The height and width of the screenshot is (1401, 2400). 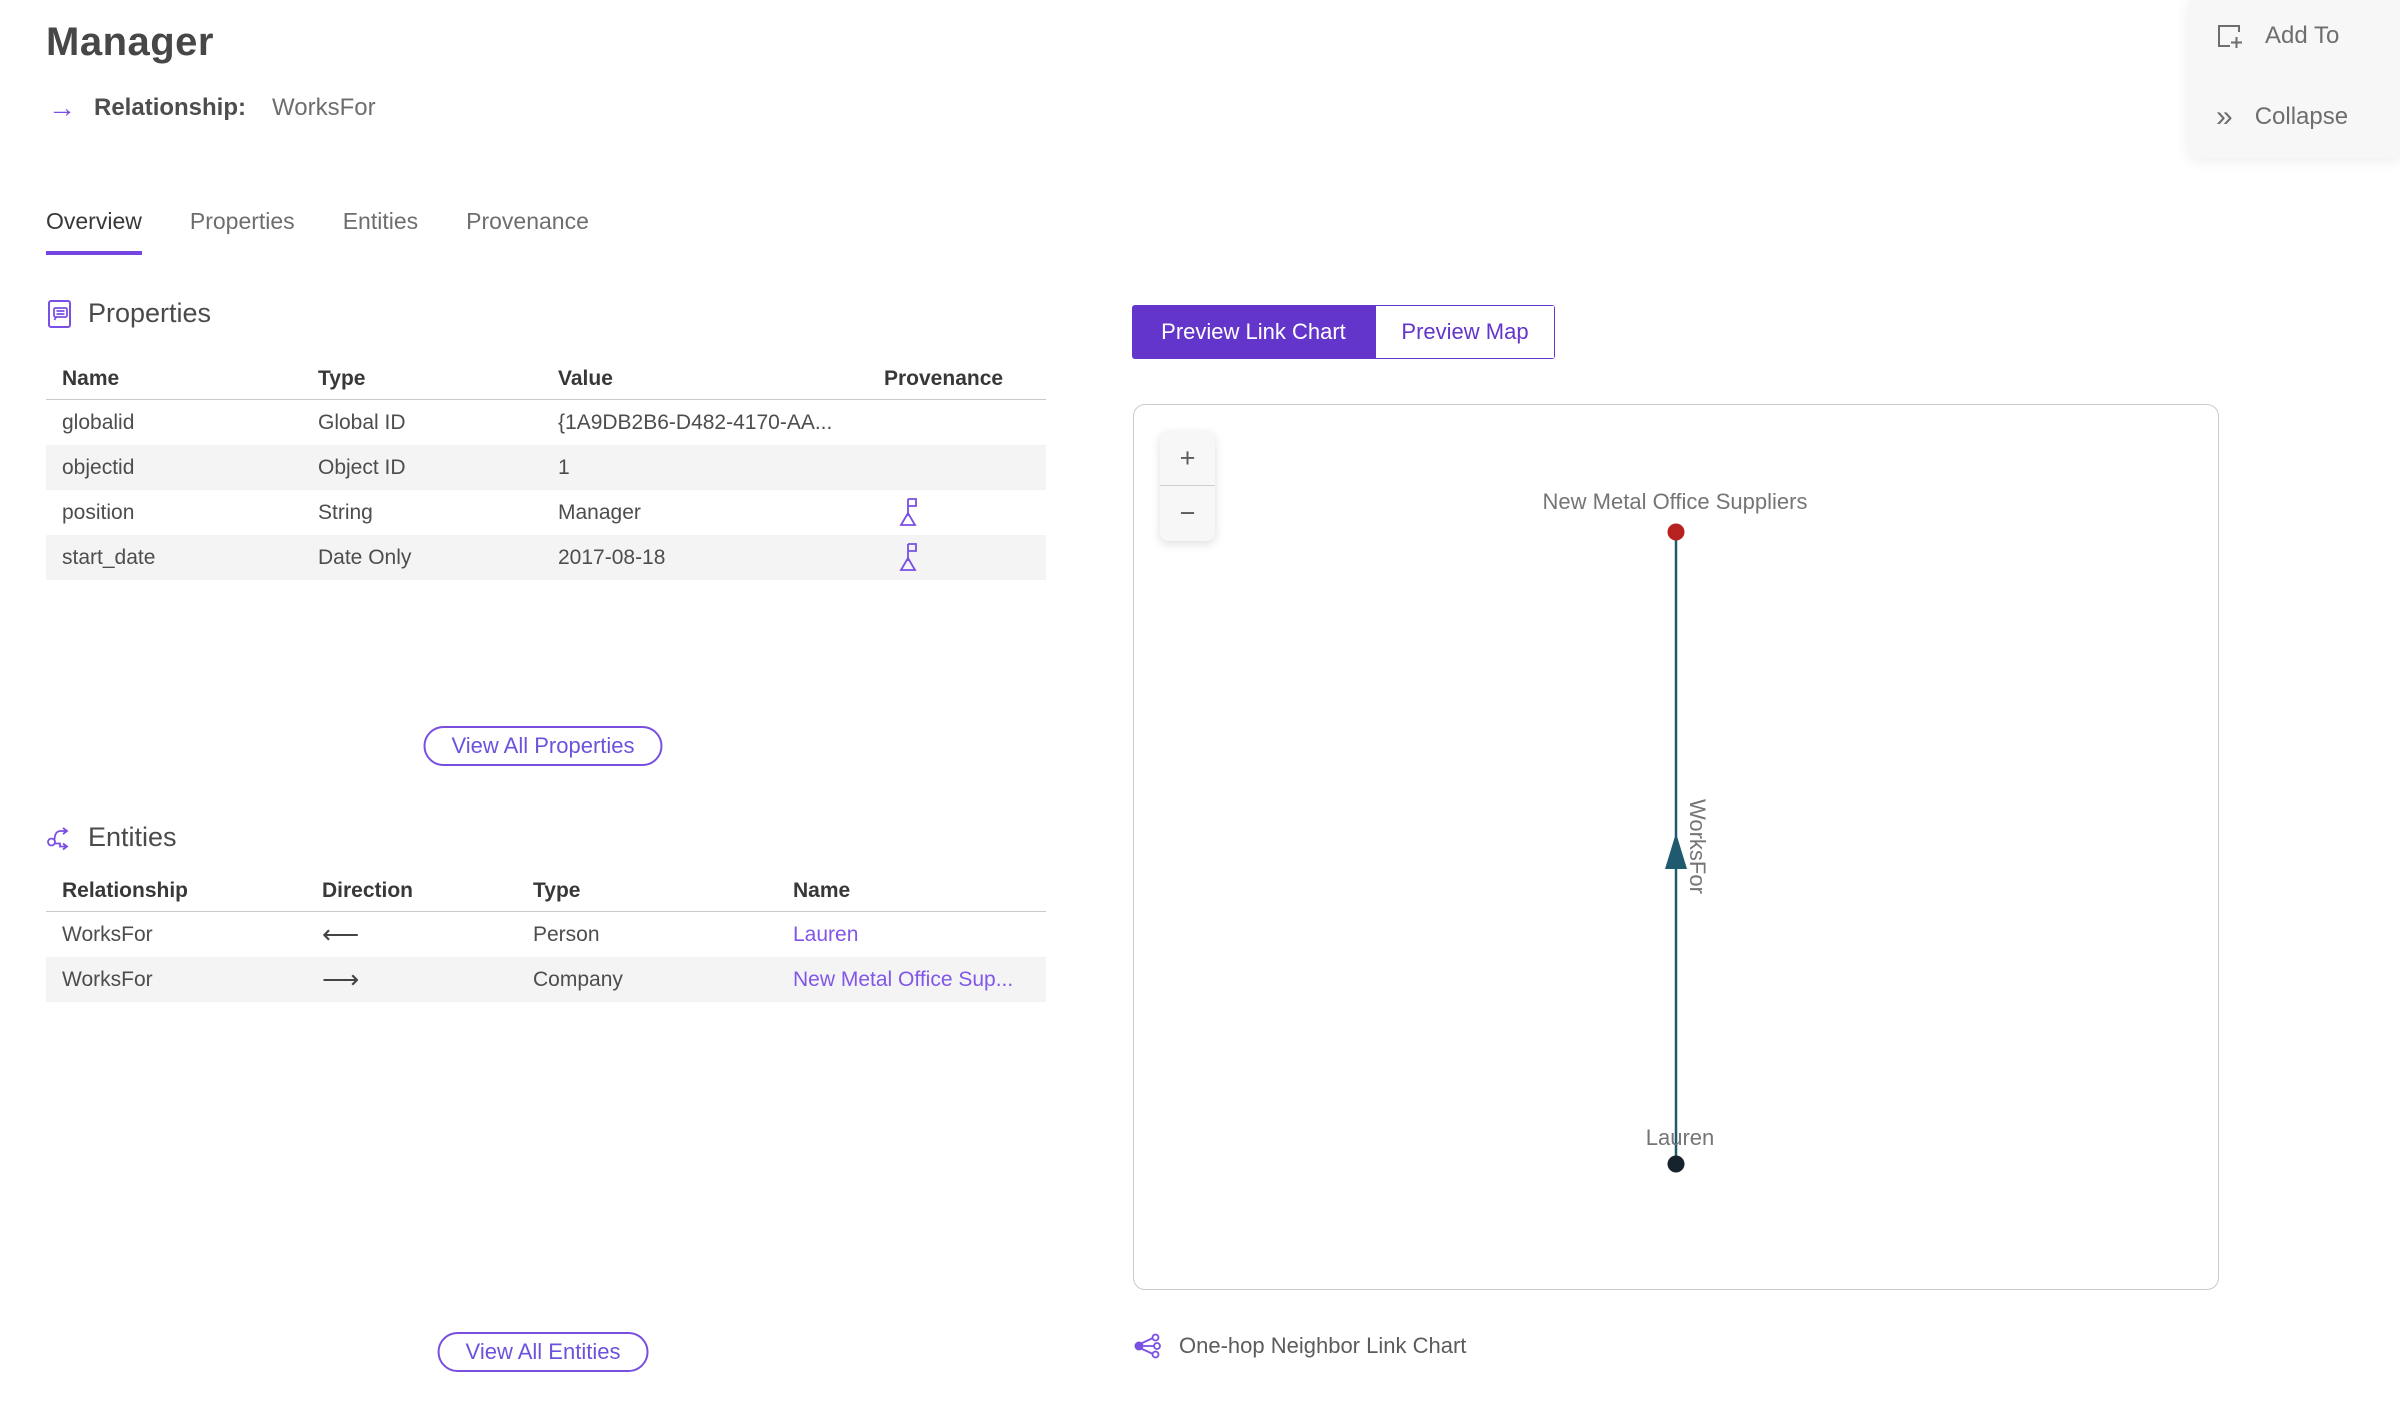 I want to click on properties-section-header: Properties, so click(x=128, y=313).